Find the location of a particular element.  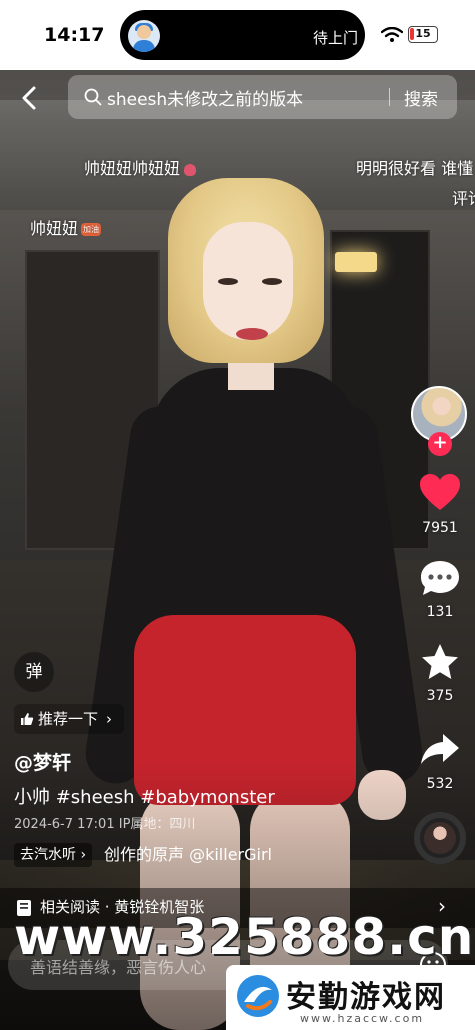

search-divider is located at coordinates (389, 97).